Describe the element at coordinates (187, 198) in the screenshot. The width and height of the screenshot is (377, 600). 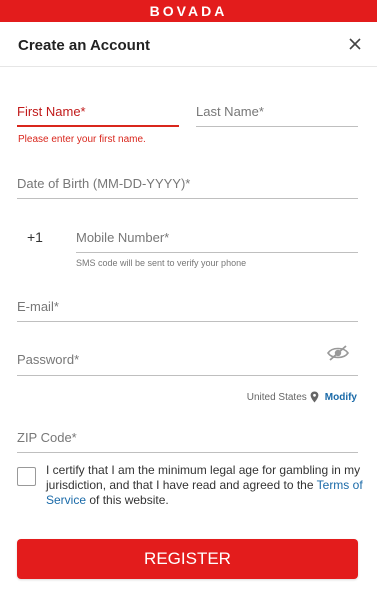
I see `dob-underline` at that location.